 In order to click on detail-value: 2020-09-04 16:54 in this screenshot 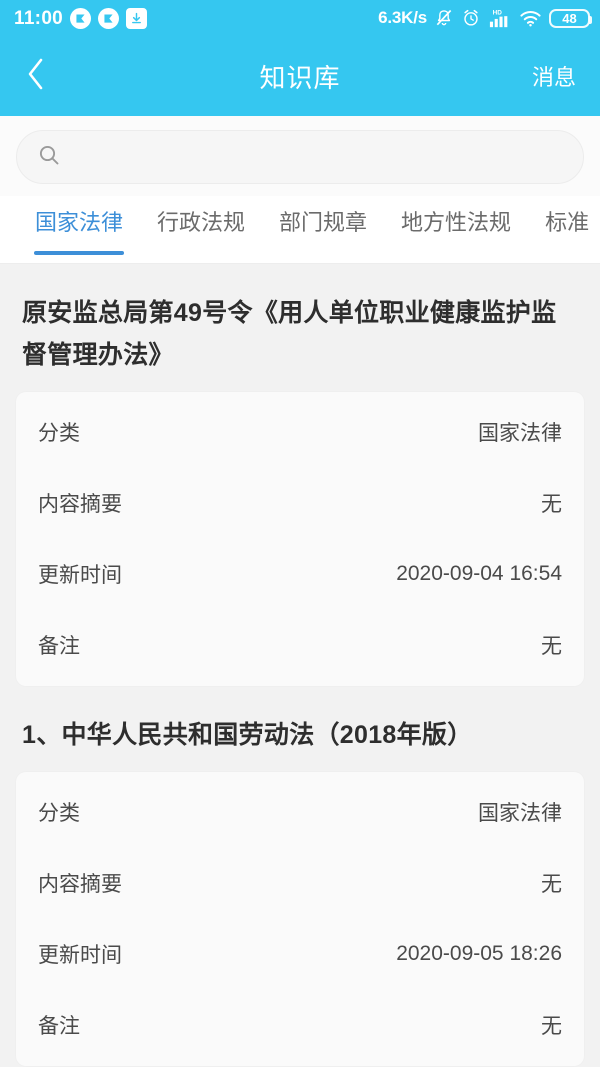, I will do `click(479, 573)`.